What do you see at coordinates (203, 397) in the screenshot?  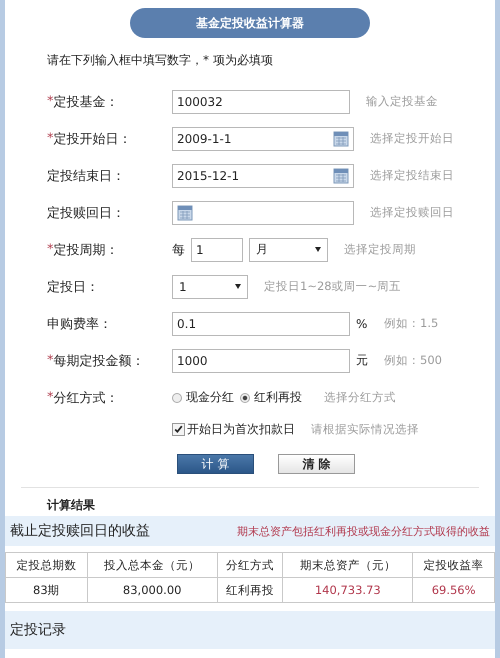 I see `radio-option: 现金分红` at bounding box center [203, 397].